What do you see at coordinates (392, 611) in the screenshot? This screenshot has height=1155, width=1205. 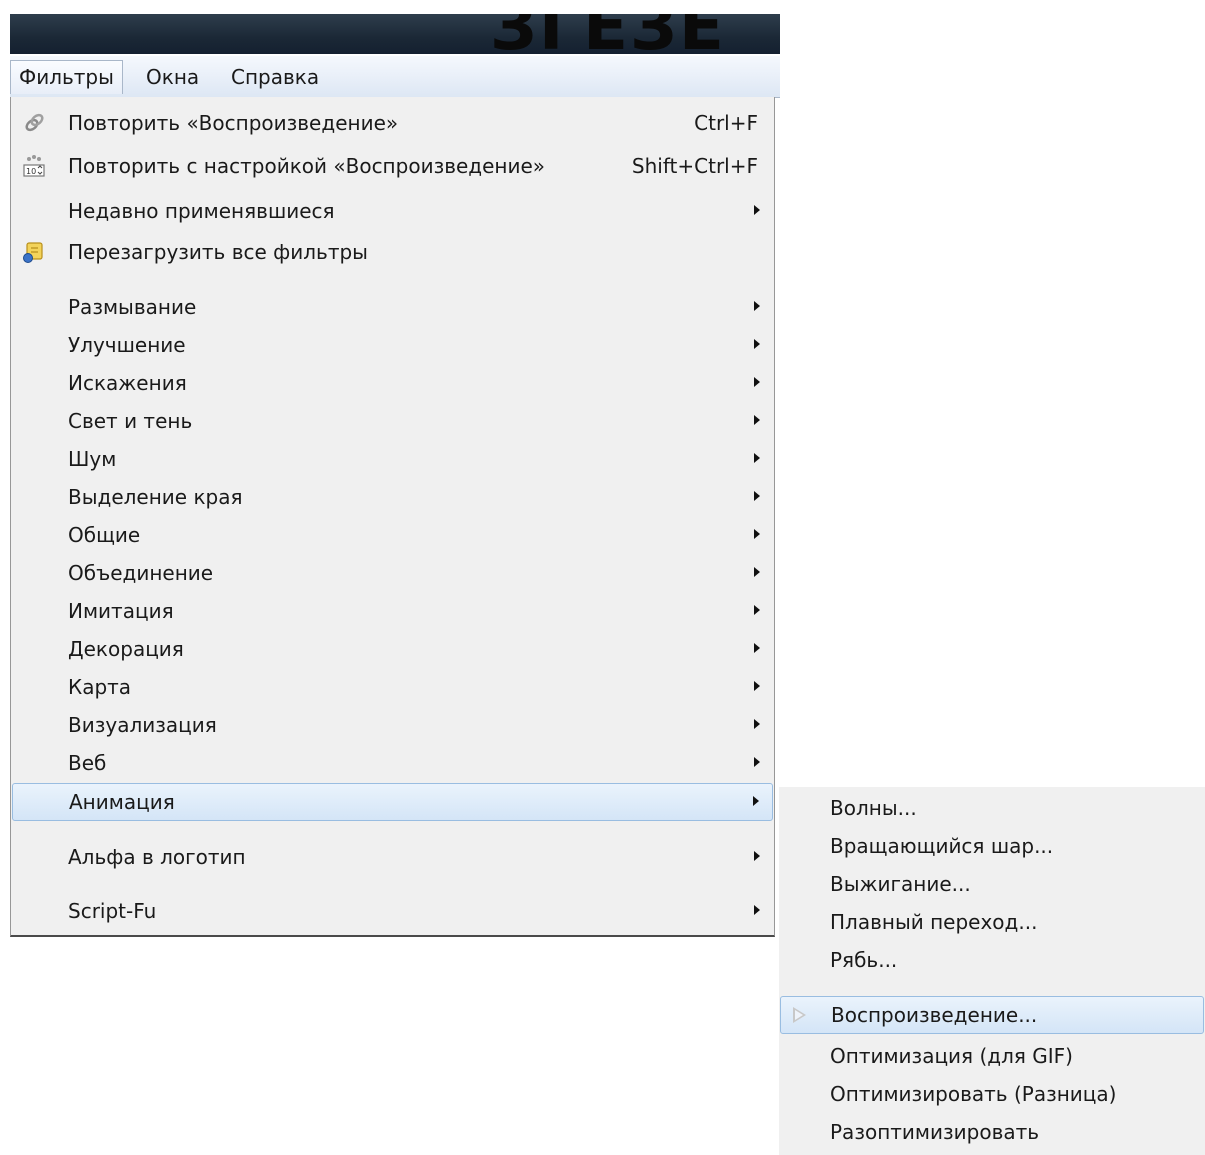 I see `menu-item-artistic: Имитация` at bounding box center [392, 611].